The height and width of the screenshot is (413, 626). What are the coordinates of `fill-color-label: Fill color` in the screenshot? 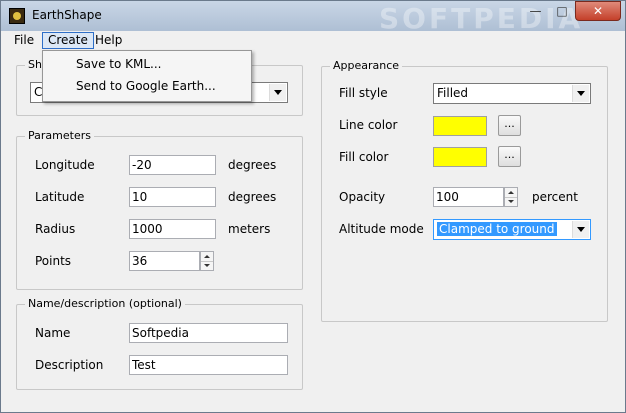 It's located at (364, 157).